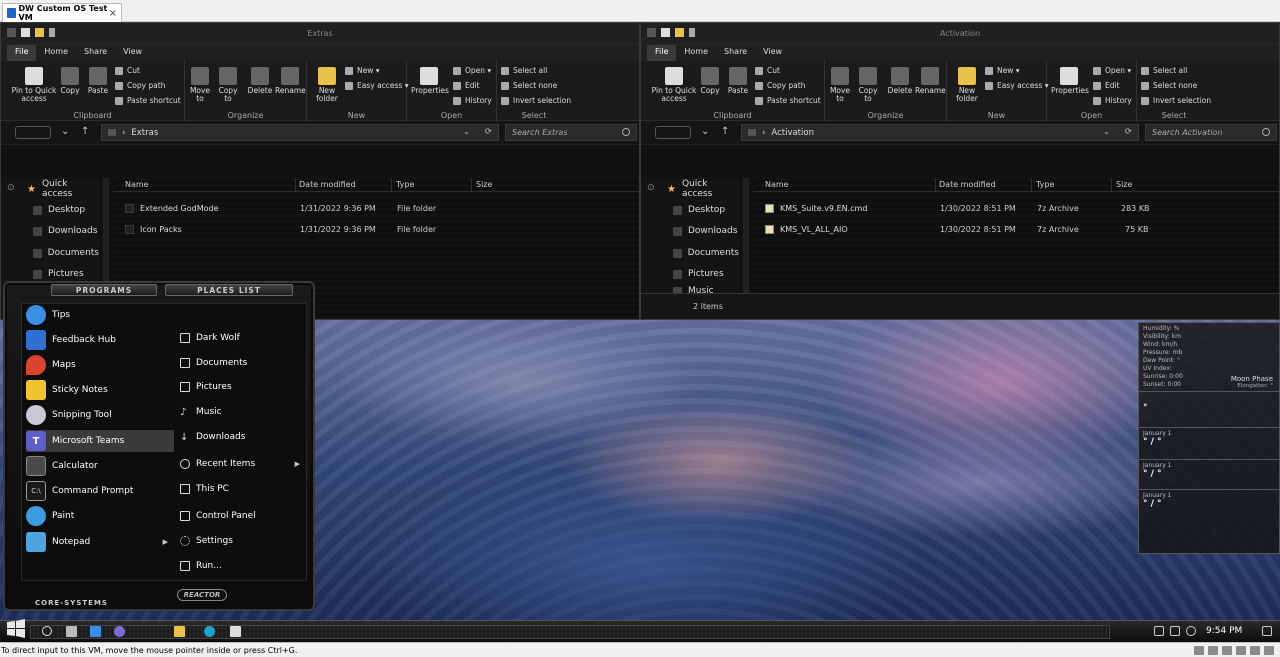 Image resolution: width=1280 pixels, height=657 pixels. What do you see at coordinates (488, 132) in the screenshot?
I see `refresh-icon: ⟳` at bounding box center [488, 132].